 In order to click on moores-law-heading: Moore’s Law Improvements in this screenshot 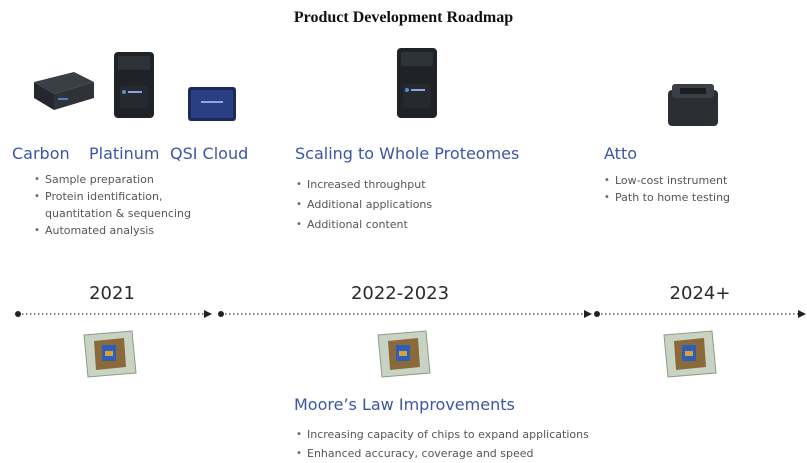, I will do `click(404, 404)`.